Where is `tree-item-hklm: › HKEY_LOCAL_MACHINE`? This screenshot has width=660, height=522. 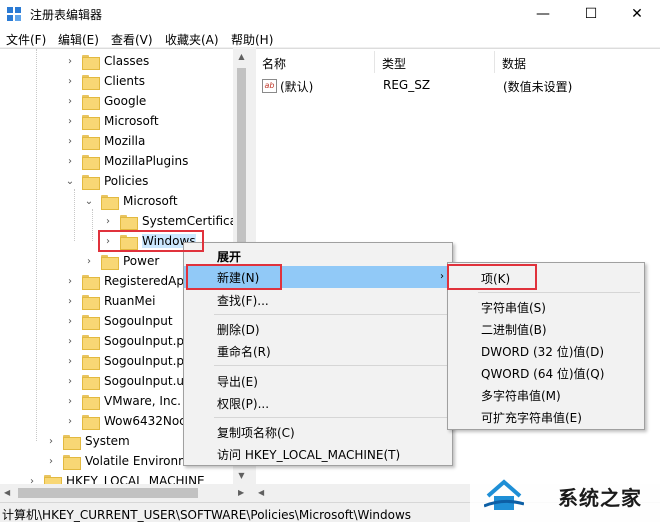
tree-item-hklm: › HKEY_LOCAL_MACHINE is located at coordinates (115, 477).